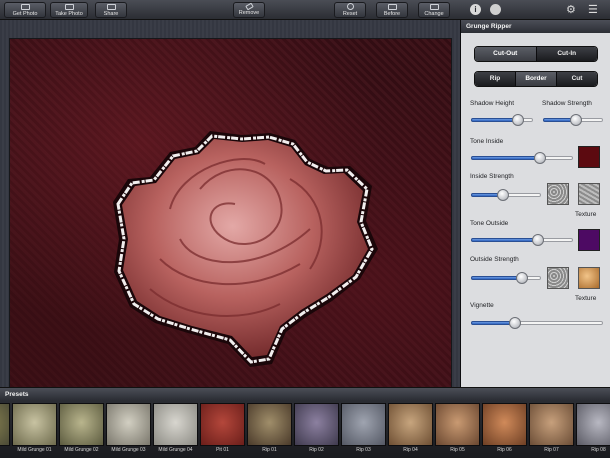 The height and width of the screenshot is (458, 610). What do you see at coordinates (586, 298) in the screenshot?
I see `outside-texture-label: Texture` at bounding box center [586, 298].